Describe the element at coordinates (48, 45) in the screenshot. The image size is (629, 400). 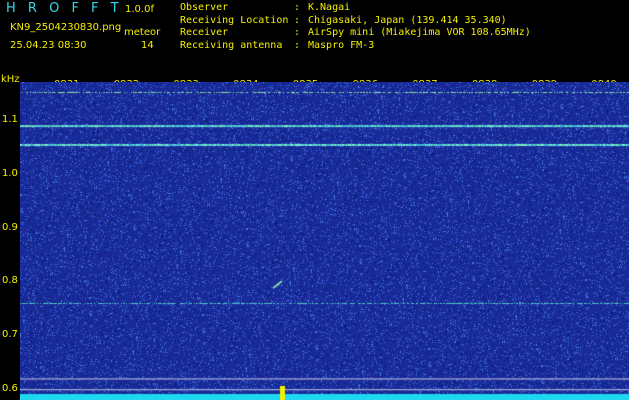
I see `datetime-label: 25.04.23 08:30` at that location.